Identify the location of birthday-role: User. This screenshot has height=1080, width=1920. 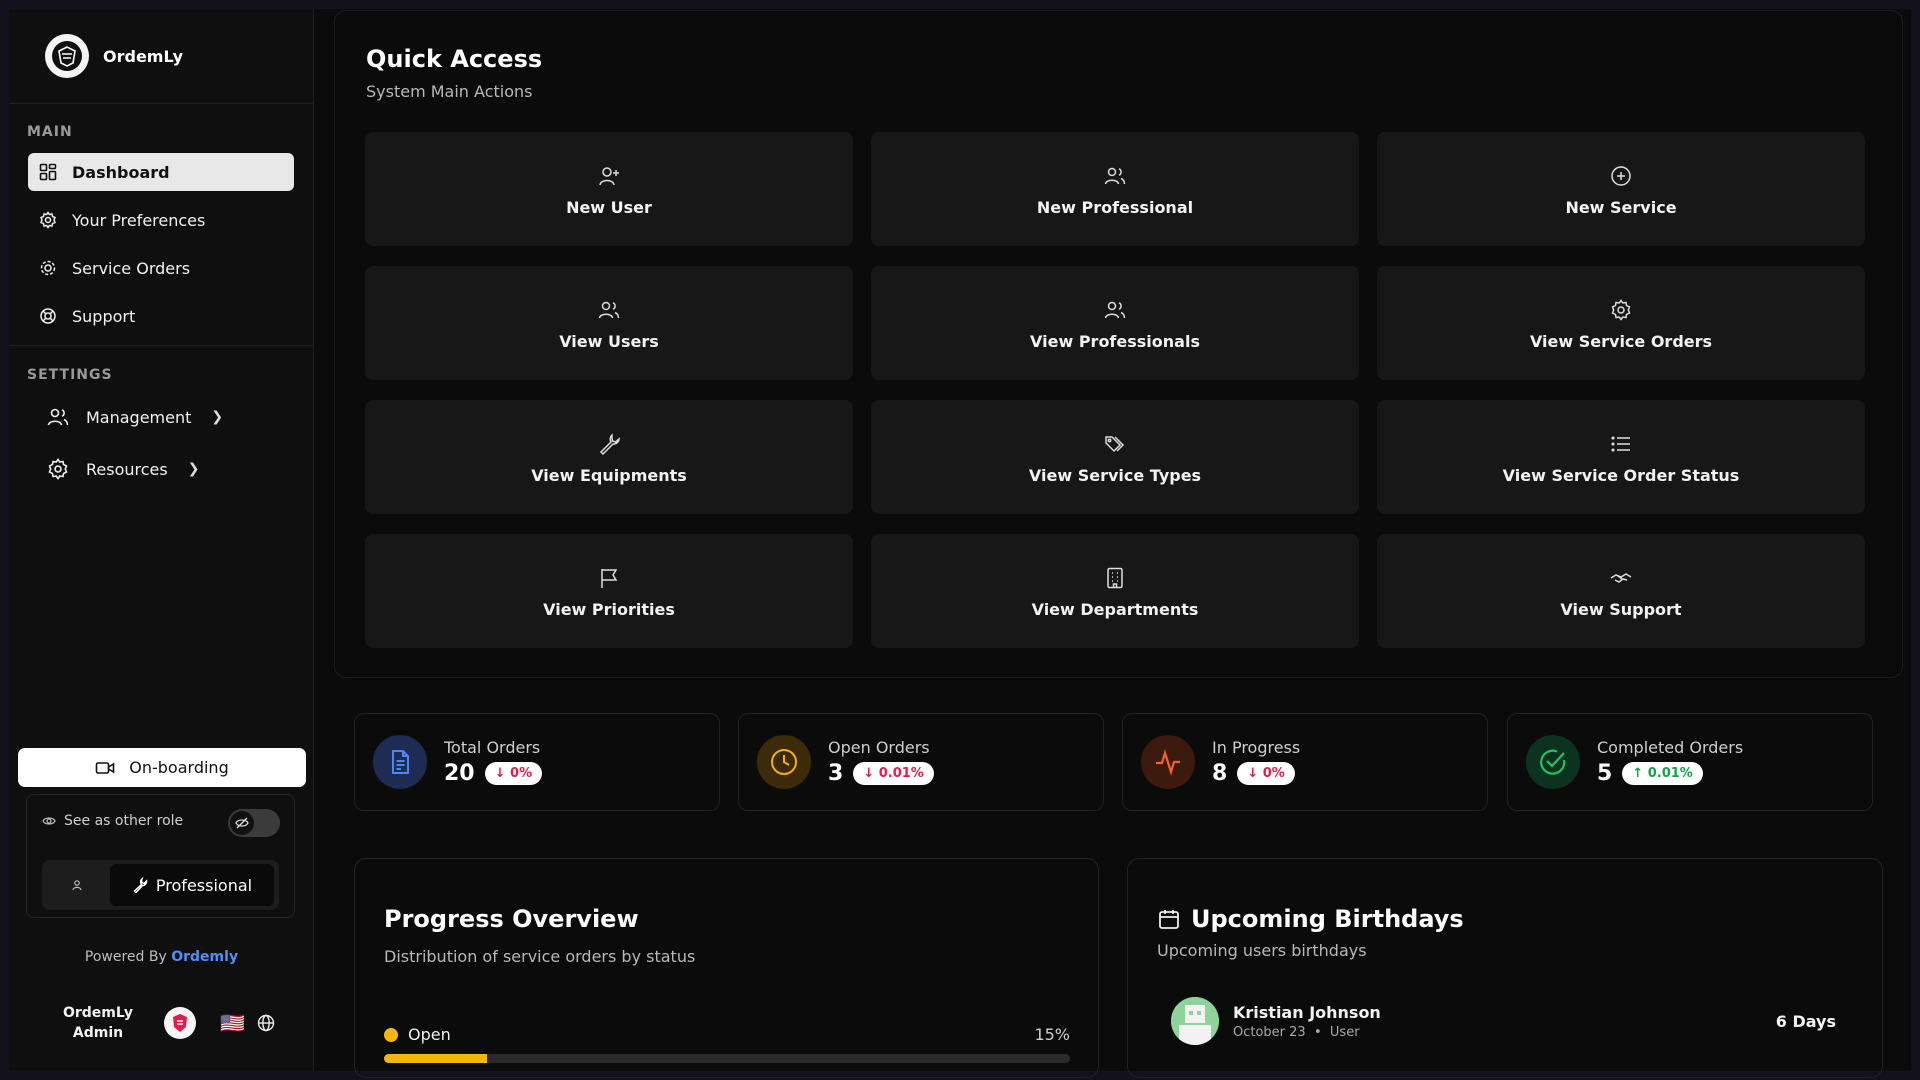
(1344, 1032).